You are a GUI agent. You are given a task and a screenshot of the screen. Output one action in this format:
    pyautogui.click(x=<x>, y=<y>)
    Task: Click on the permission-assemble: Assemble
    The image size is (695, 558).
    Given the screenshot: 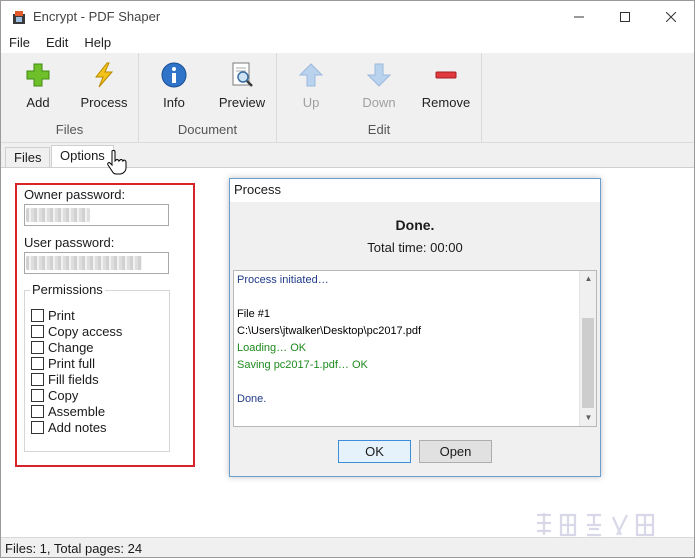 What is the action you would take?
    pyautogui.click(x=68, y=411)
    